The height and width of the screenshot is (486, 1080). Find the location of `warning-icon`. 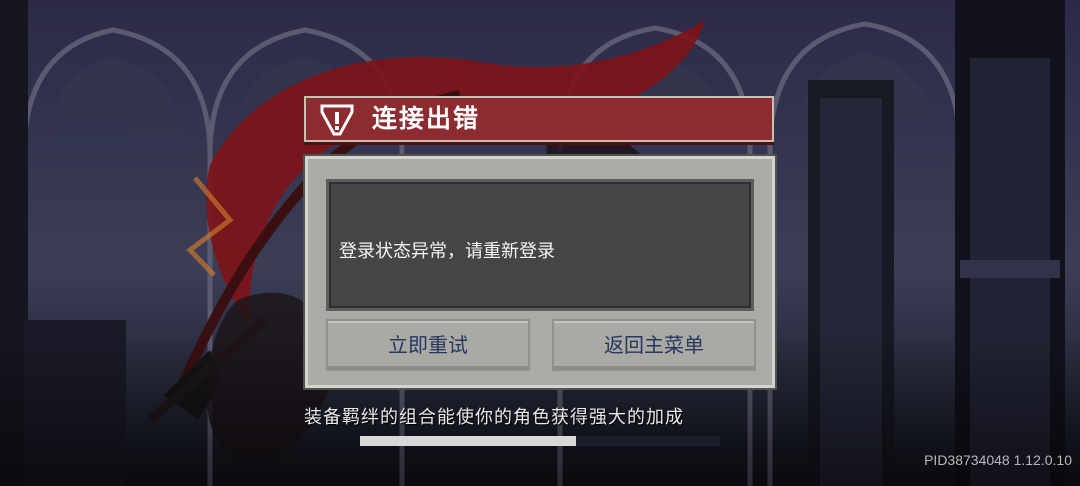

warning-icon is located at coordinates (337, 120).